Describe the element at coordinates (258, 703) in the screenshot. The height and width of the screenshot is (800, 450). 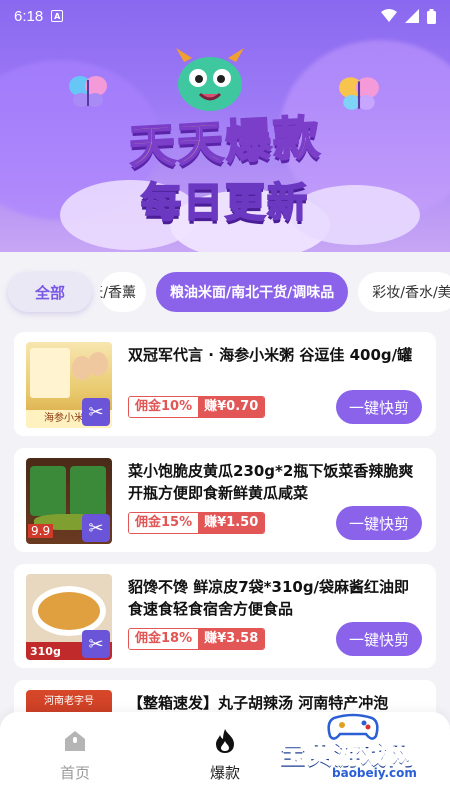
I see `product-title: 【整箱速发】丸子胡辣汤 河南特产冲泡` at that location.